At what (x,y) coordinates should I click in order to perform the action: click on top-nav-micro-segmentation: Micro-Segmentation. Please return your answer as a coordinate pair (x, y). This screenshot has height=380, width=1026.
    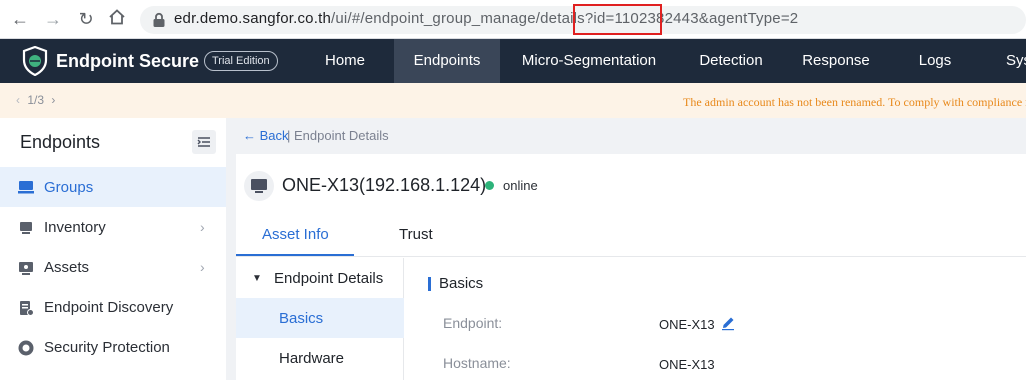
    Looking at the image, I should click on (589, 61).